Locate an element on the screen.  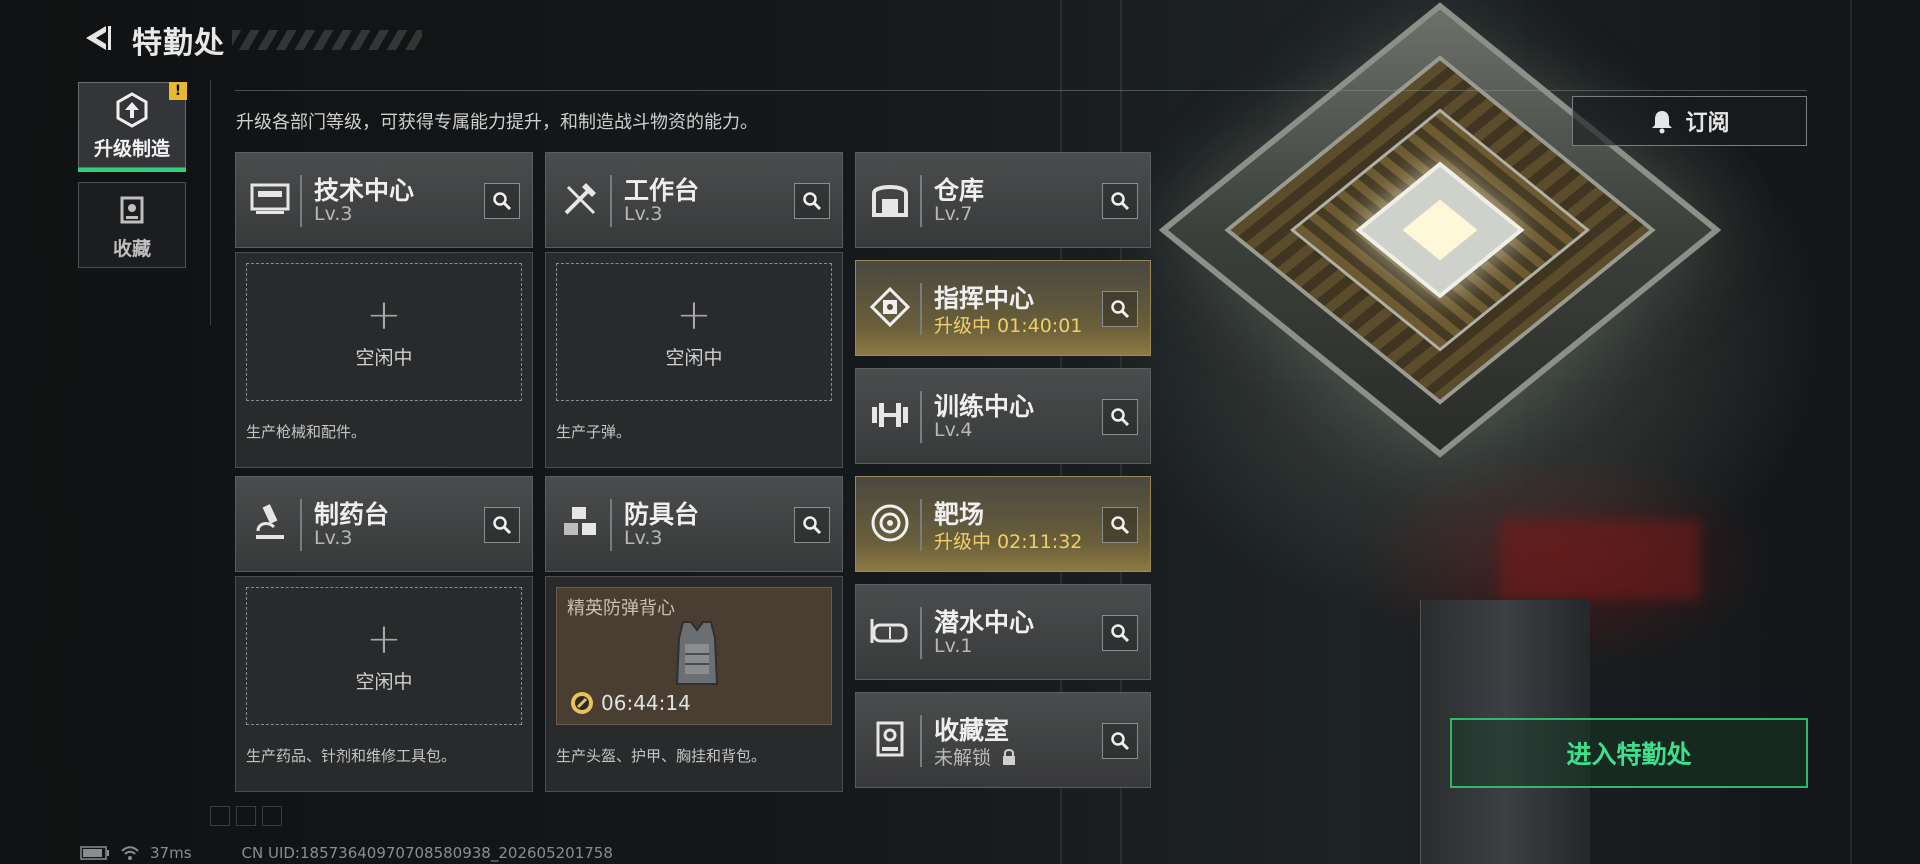
production-description: 生产头盔、护甲、胸挂和背包。 is located at coordinates (661, 756).